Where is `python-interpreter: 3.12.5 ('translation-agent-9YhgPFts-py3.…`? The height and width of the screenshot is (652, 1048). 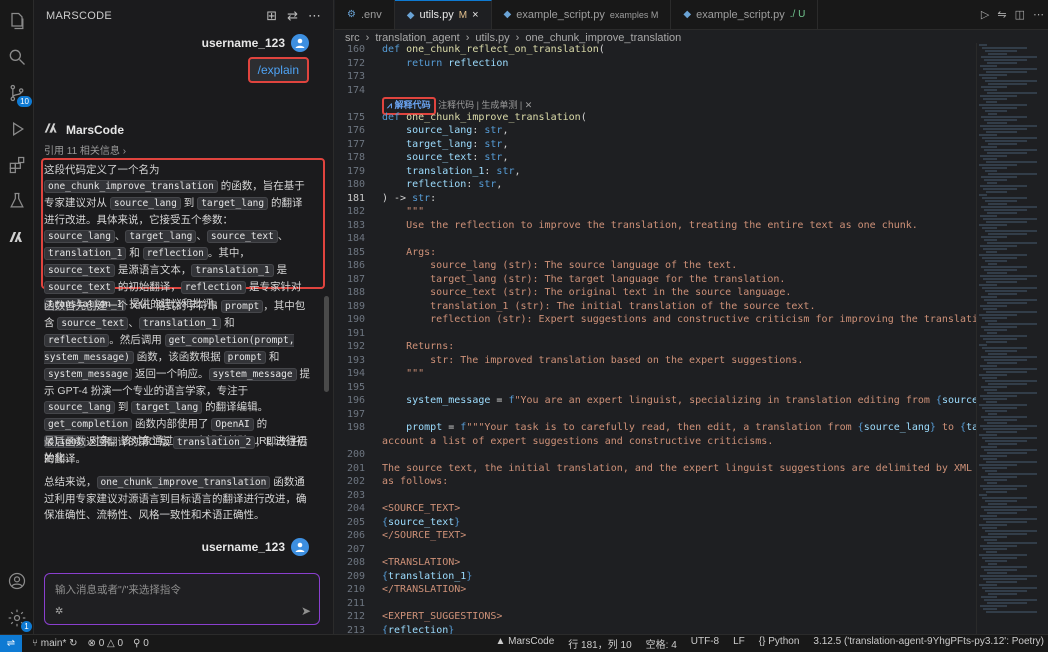 python-interpreter: 3.12.5 ('translation-agent-9YhgPFts-py3.… is located at coordinates (928, 643).